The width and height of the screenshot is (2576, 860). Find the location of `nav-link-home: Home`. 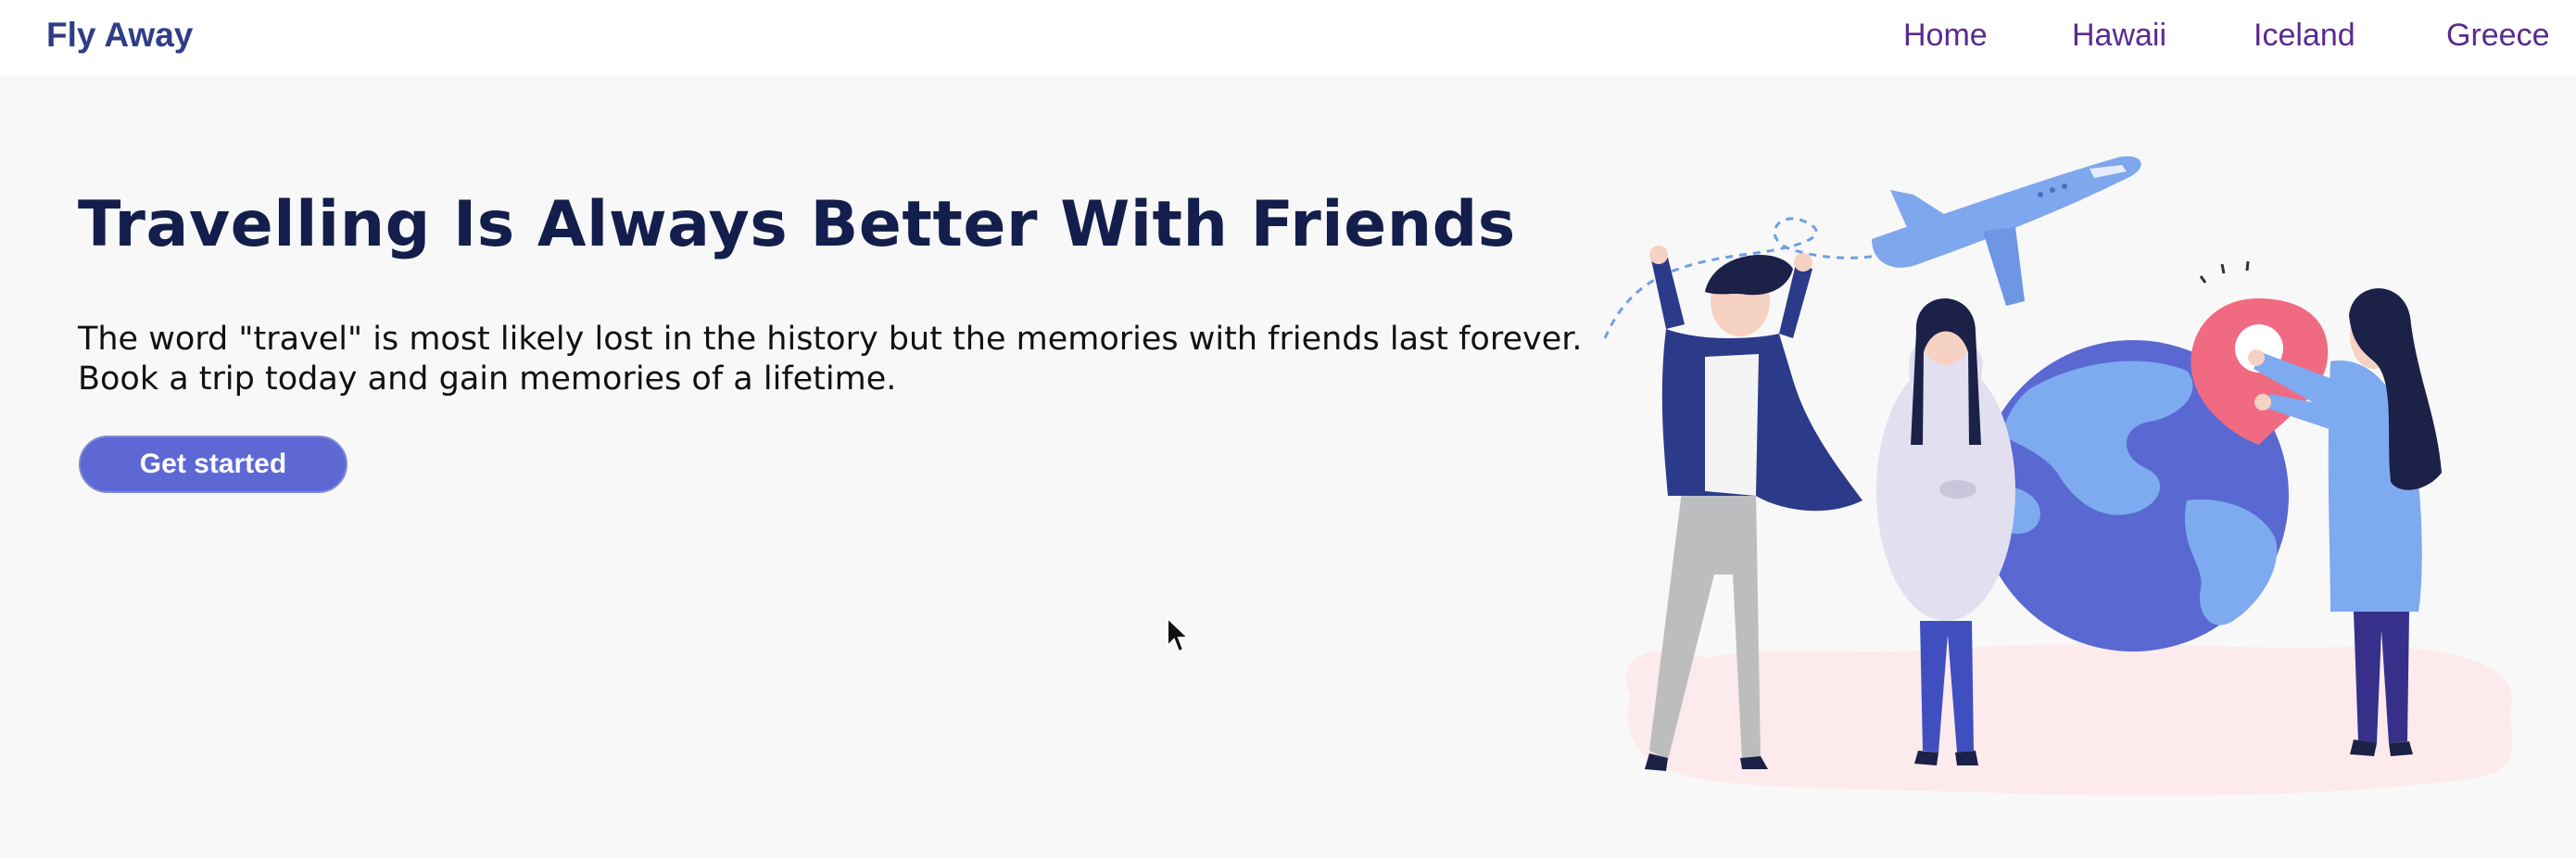

nav-link-home: Home is located at coordinates (1945, 35).